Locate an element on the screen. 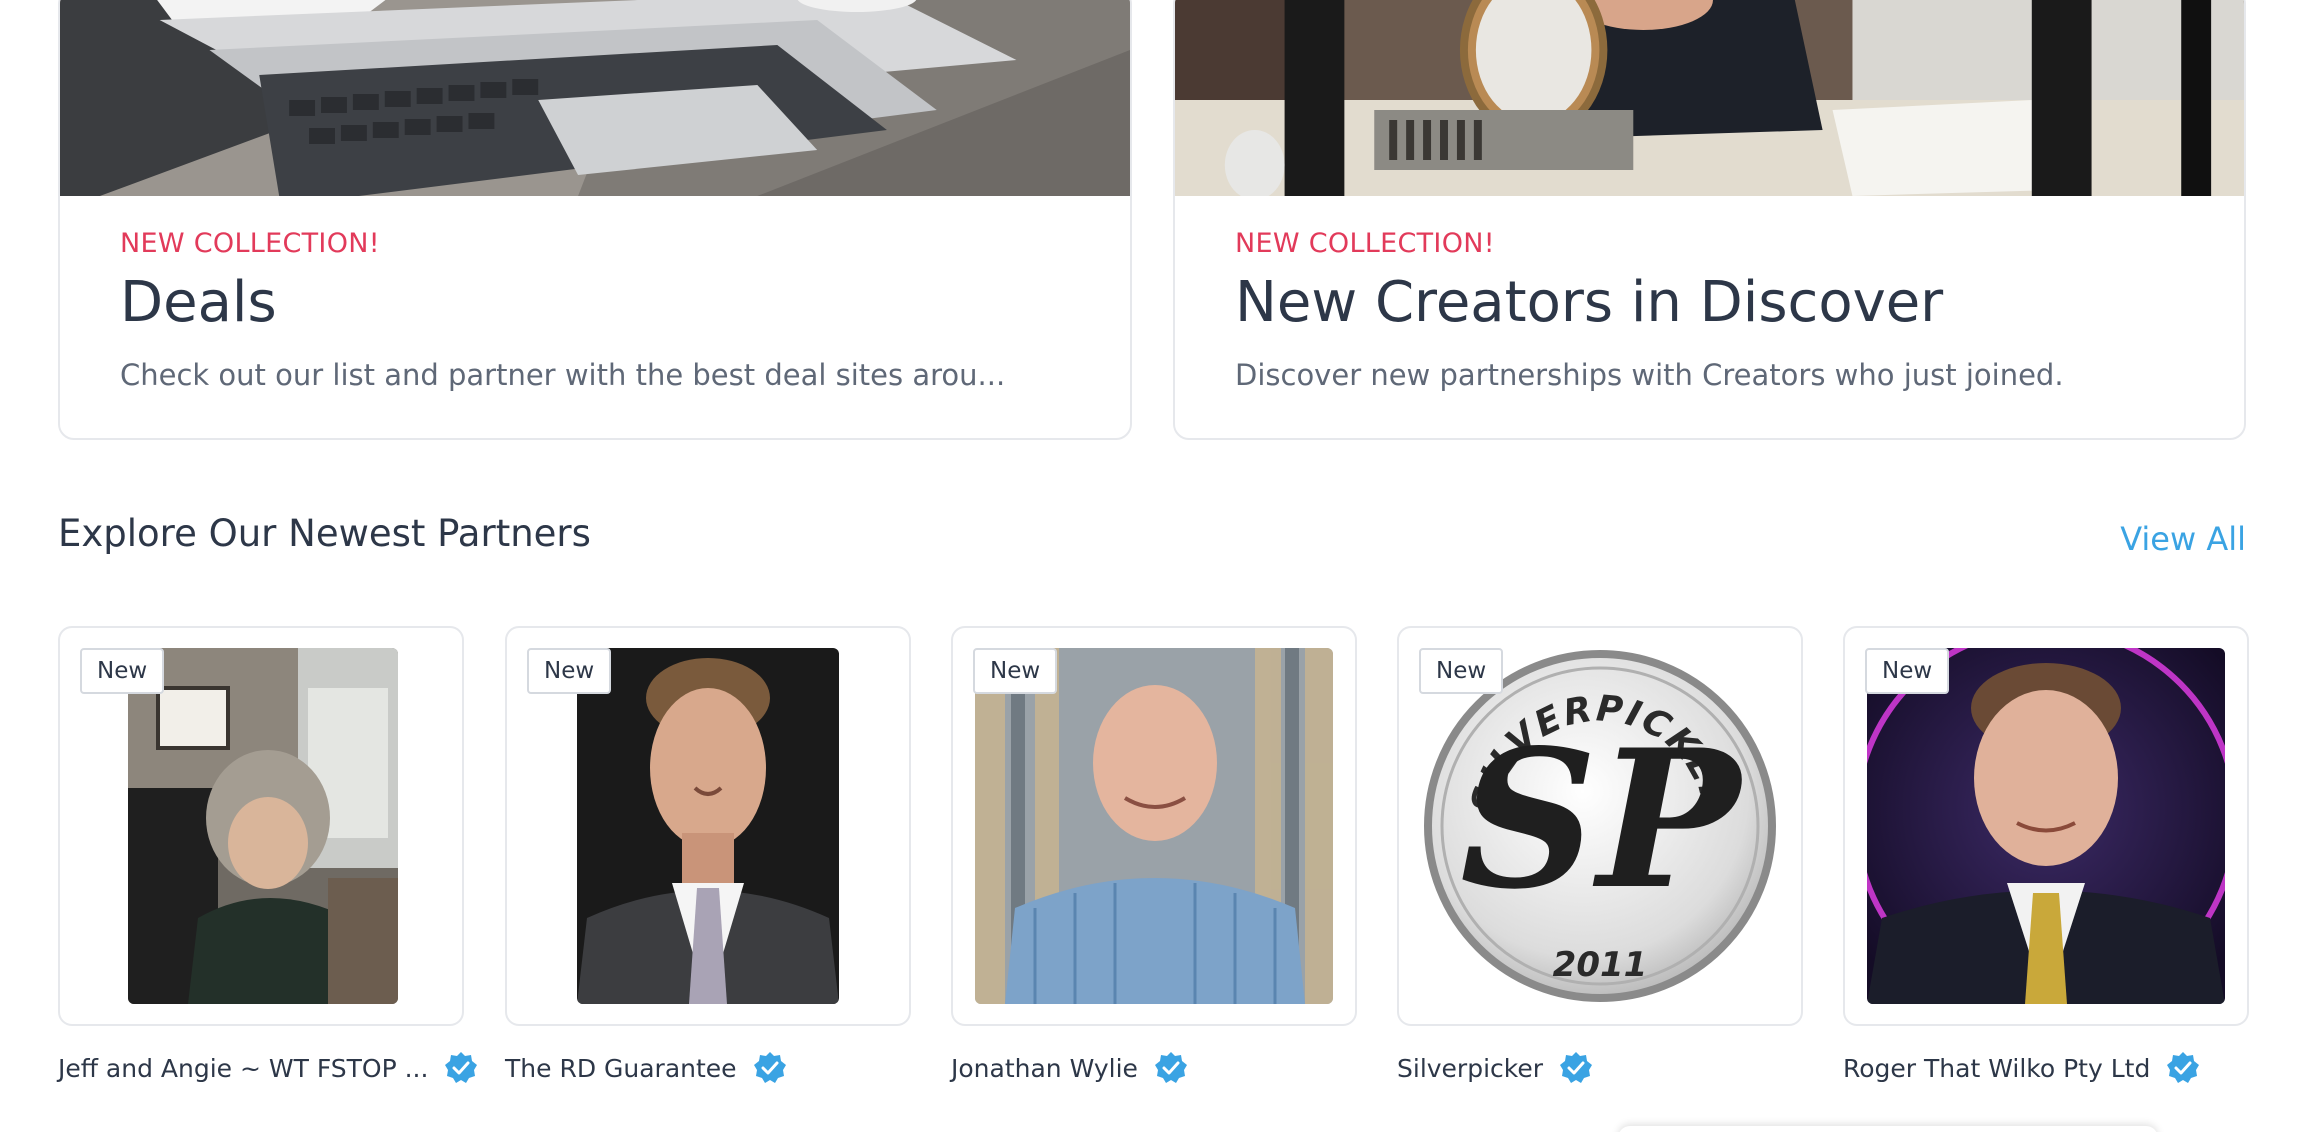  partner-logo: SILVERPICKER SP 2011 is located at coordinates (1600, 826).